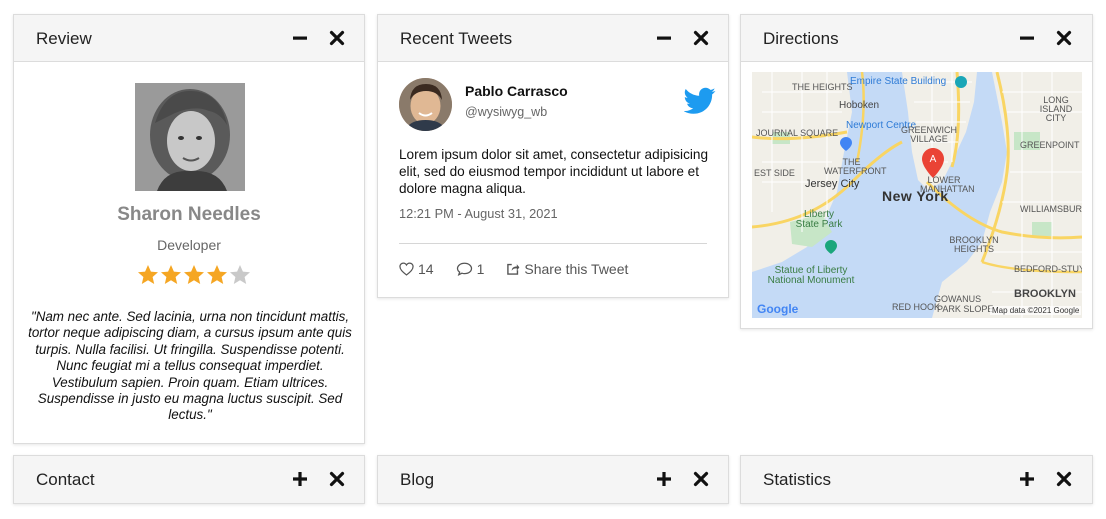  What do you see at coordinates (898, 81) in the screenshot?
I see `map-label: Empire State Building` at bounding box center [898, 81].